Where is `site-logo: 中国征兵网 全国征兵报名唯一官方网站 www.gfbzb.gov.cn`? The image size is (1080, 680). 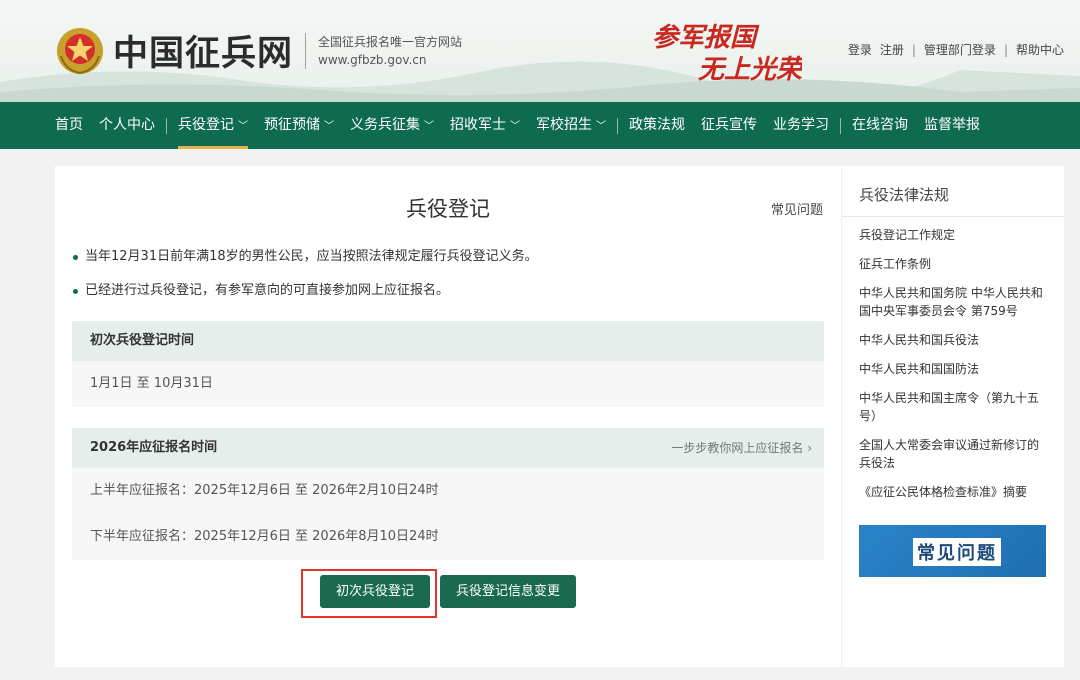 site-logo: 中国征兵网 全国征兵报名唯一官方网站 www.gfbzb.gov.cn is located at coordinates (258, 50).